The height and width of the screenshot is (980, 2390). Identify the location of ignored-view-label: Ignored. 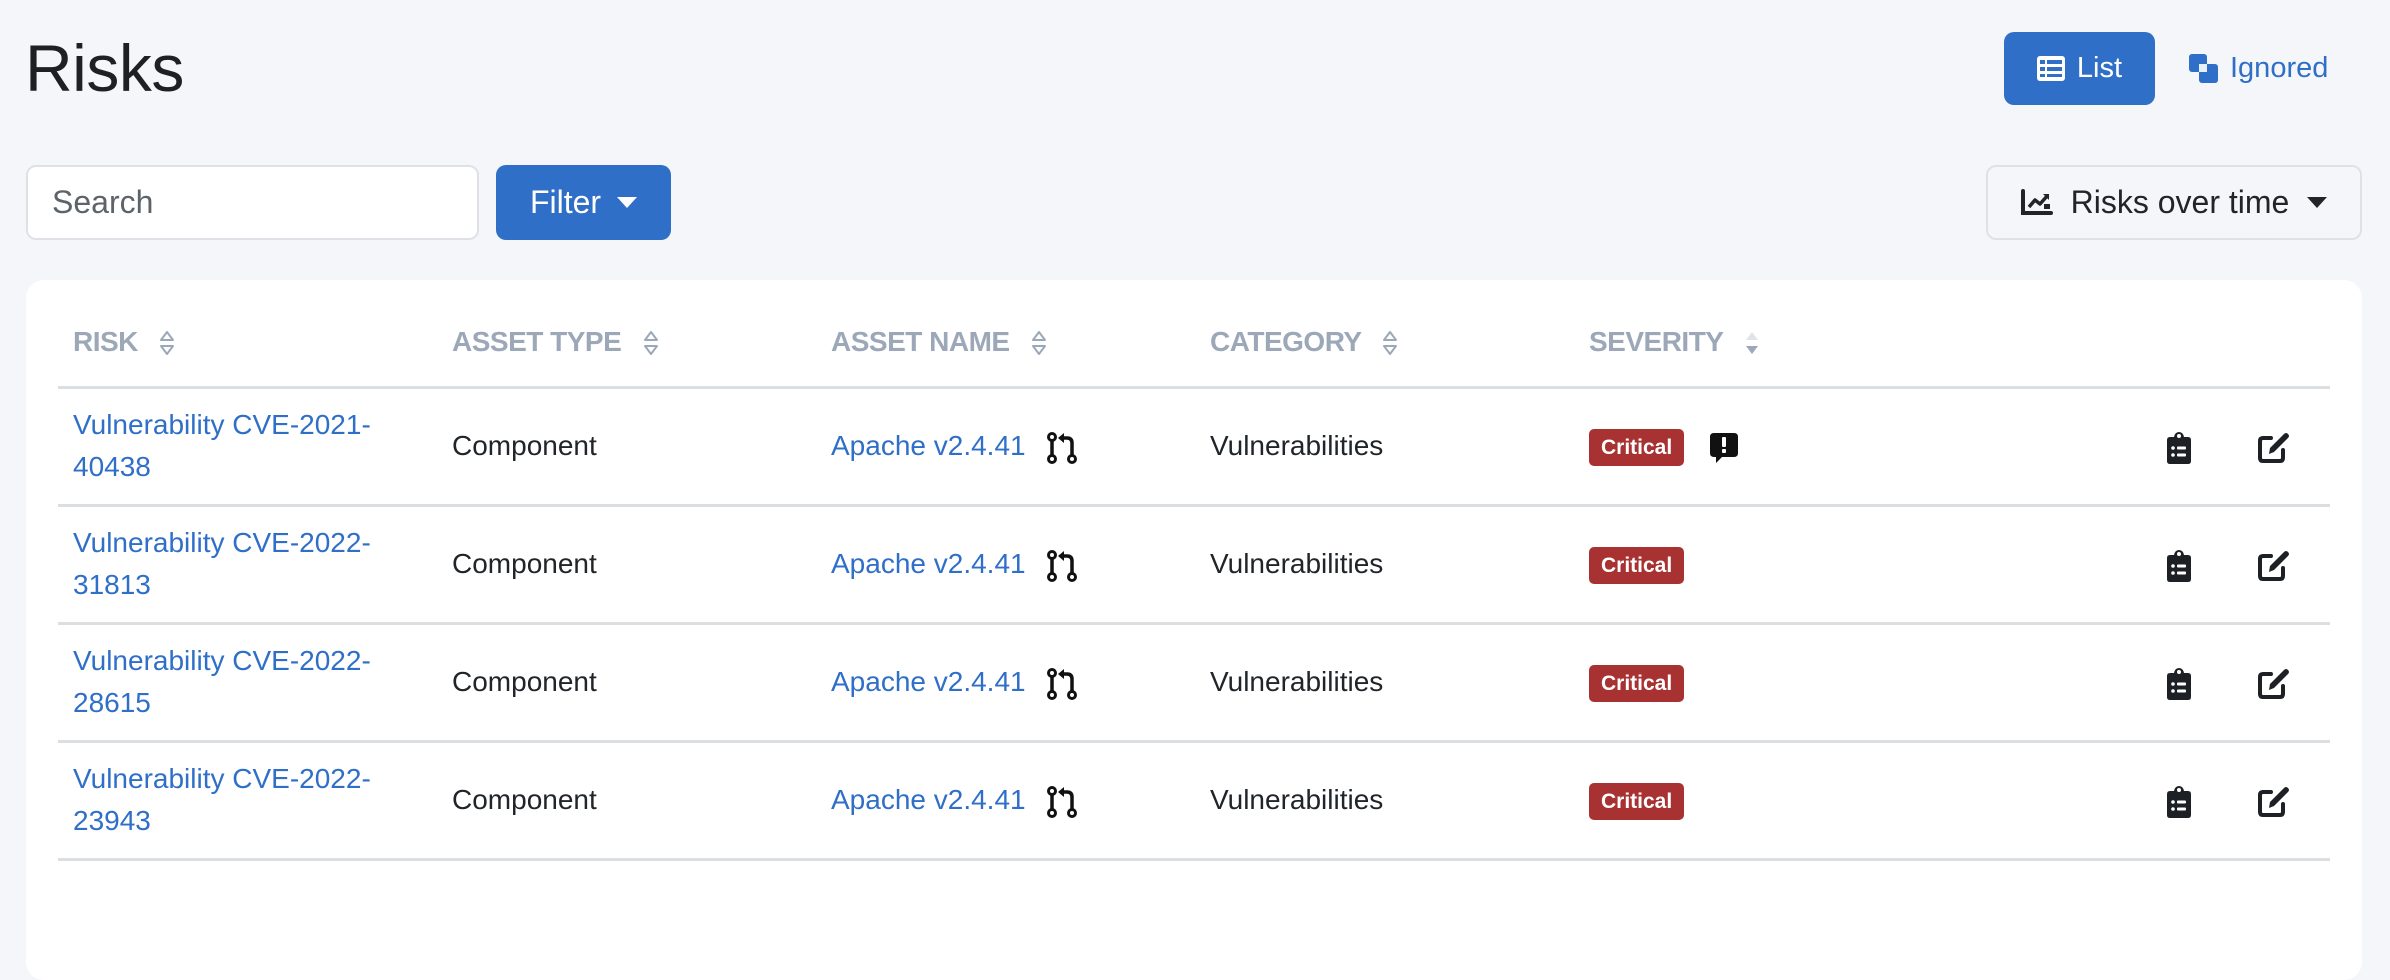
(2279, 68).